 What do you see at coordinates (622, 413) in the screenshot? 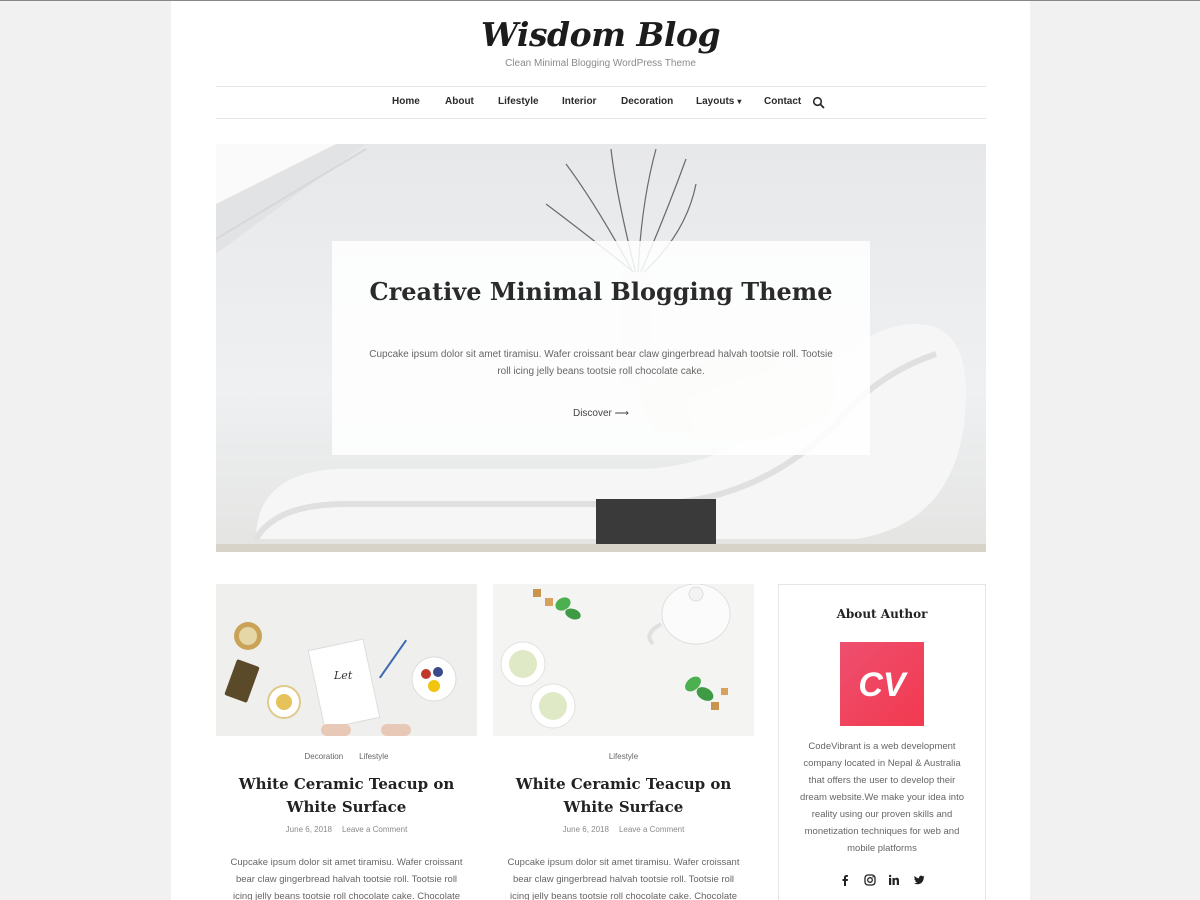
I see `arrow-right-icon: ⟶` at bounding box center [622, 413].